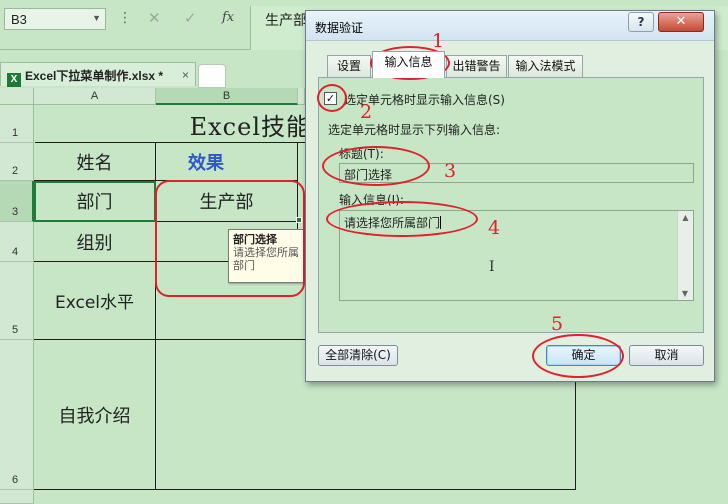 The image size is (728, 504). I want to click on workbook-tab: X Excel下拉菜单制作.xlsx * ×, so click(98, 74).